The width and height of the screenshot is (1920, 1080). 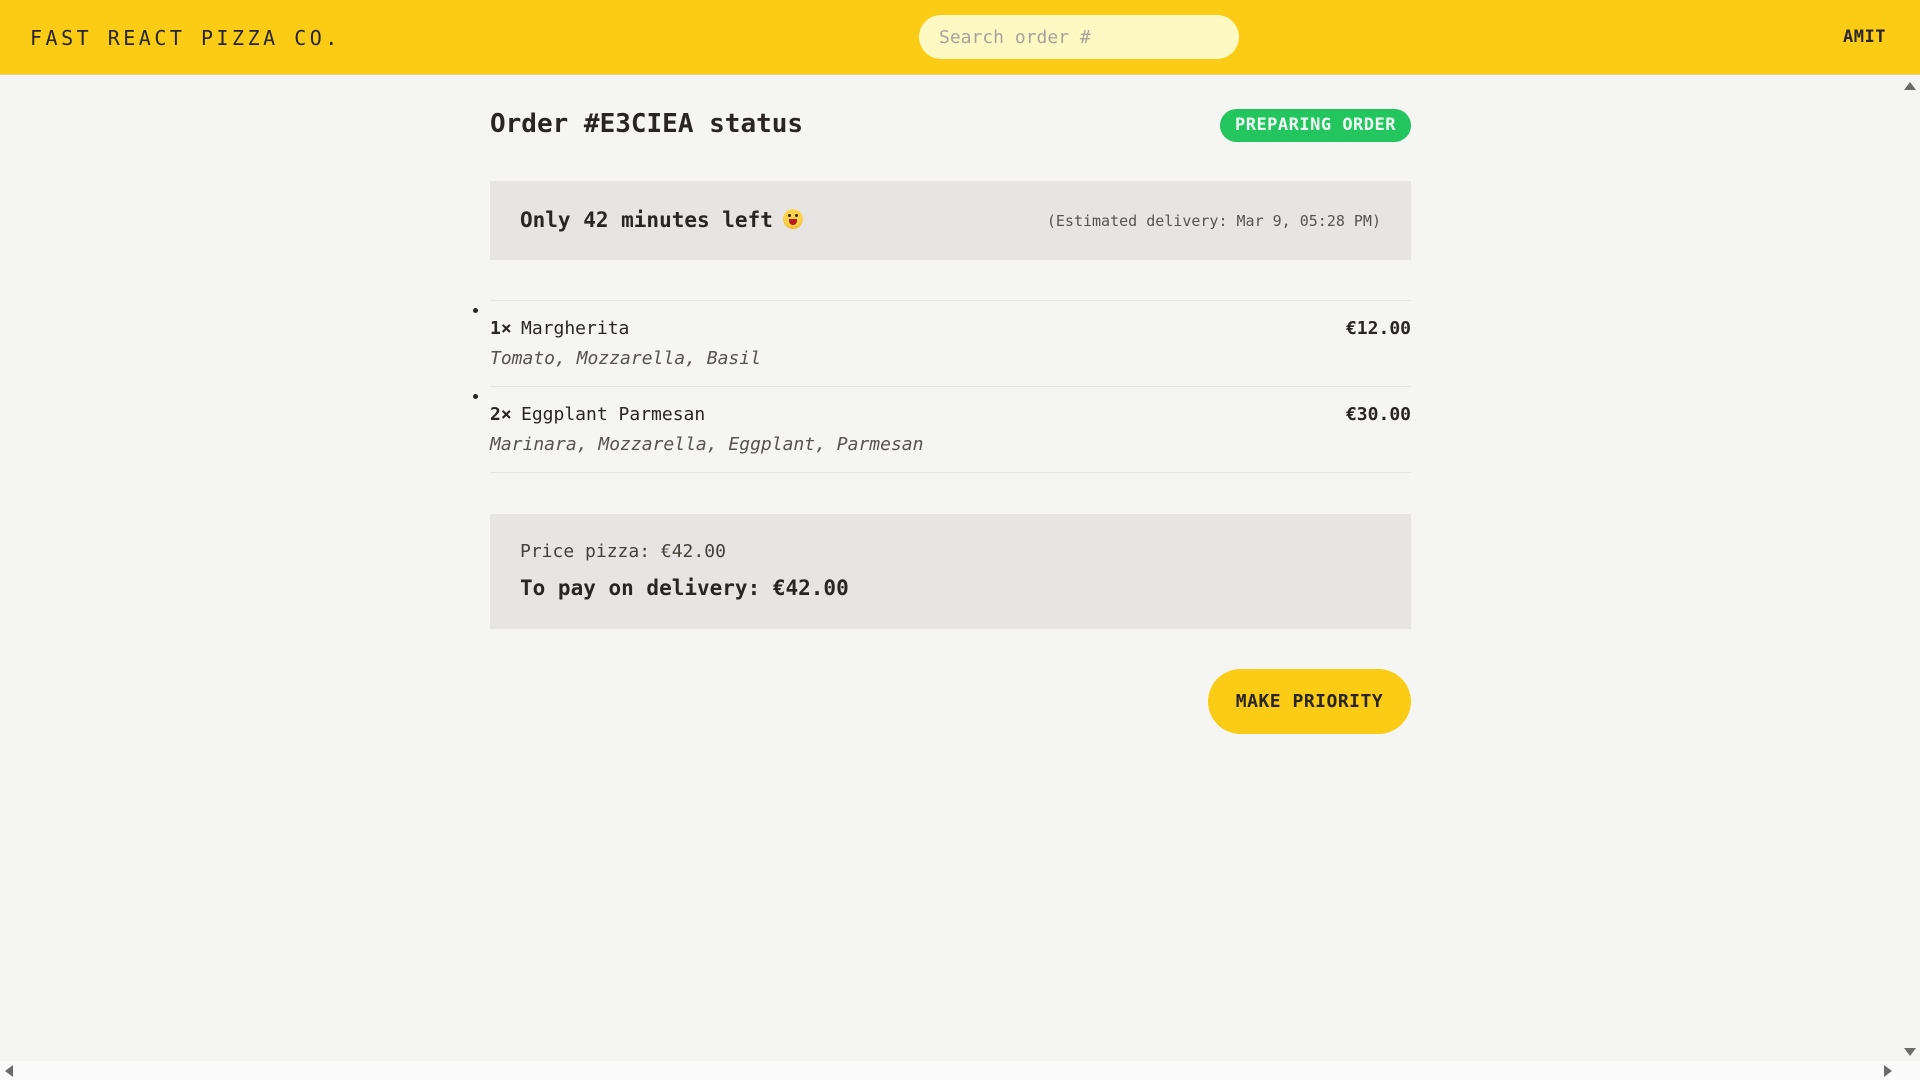 What do you see at coordinates (1864, 37) in the screenshot?
I see `username: AMIT` at bounding box center [1864, 37].